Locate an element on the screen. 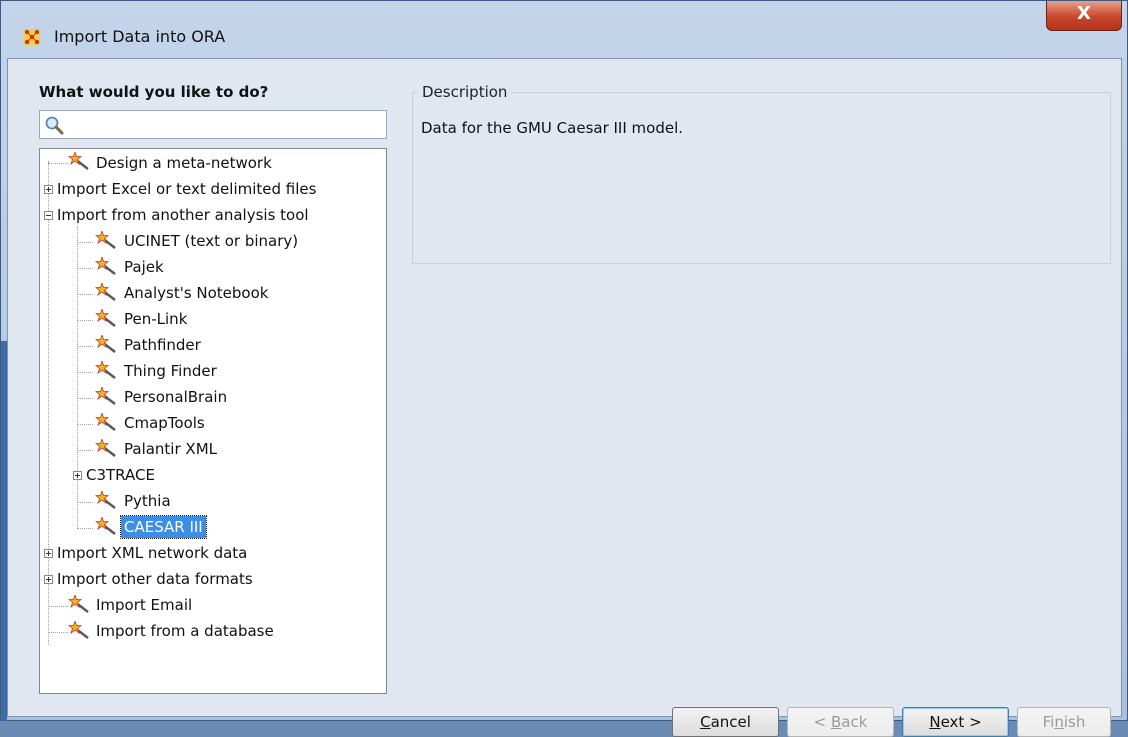  description-text: Data for the GMU Caesar III model. is located at coordinates (552, 128).